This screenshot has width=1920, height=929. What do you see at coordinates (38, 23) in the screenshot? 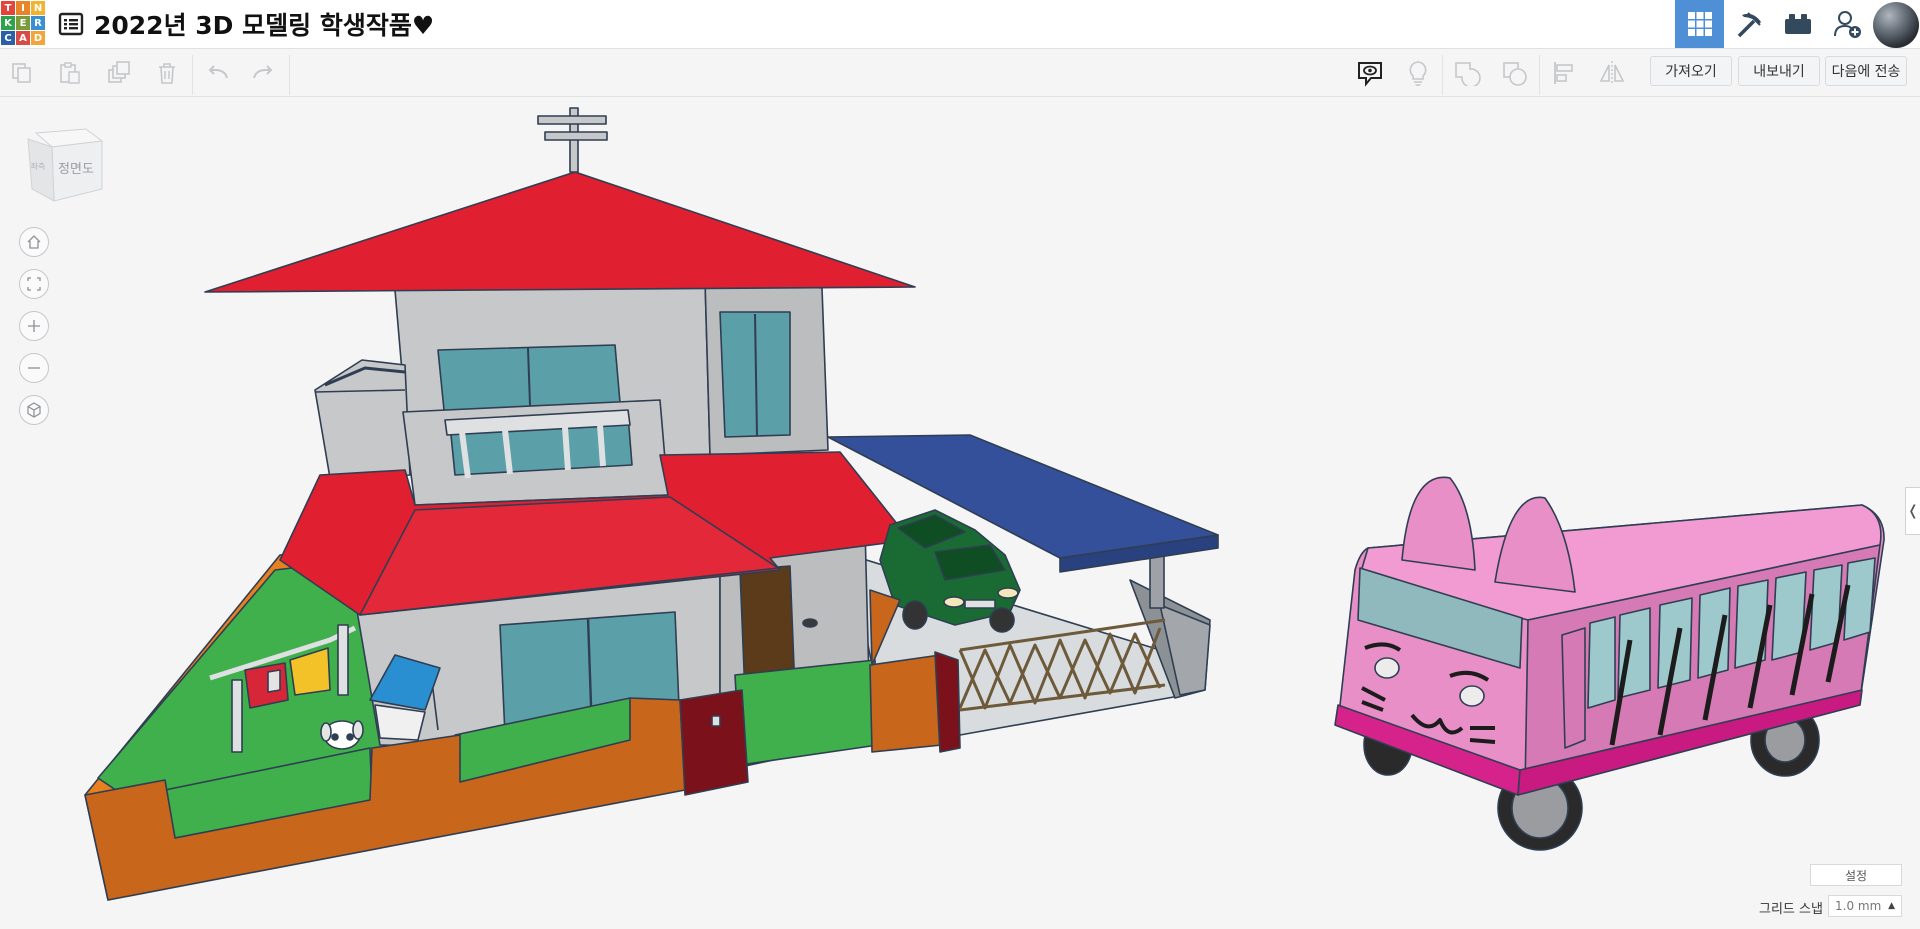
I see `logo-letter: R` at bounding box center [38, 23].